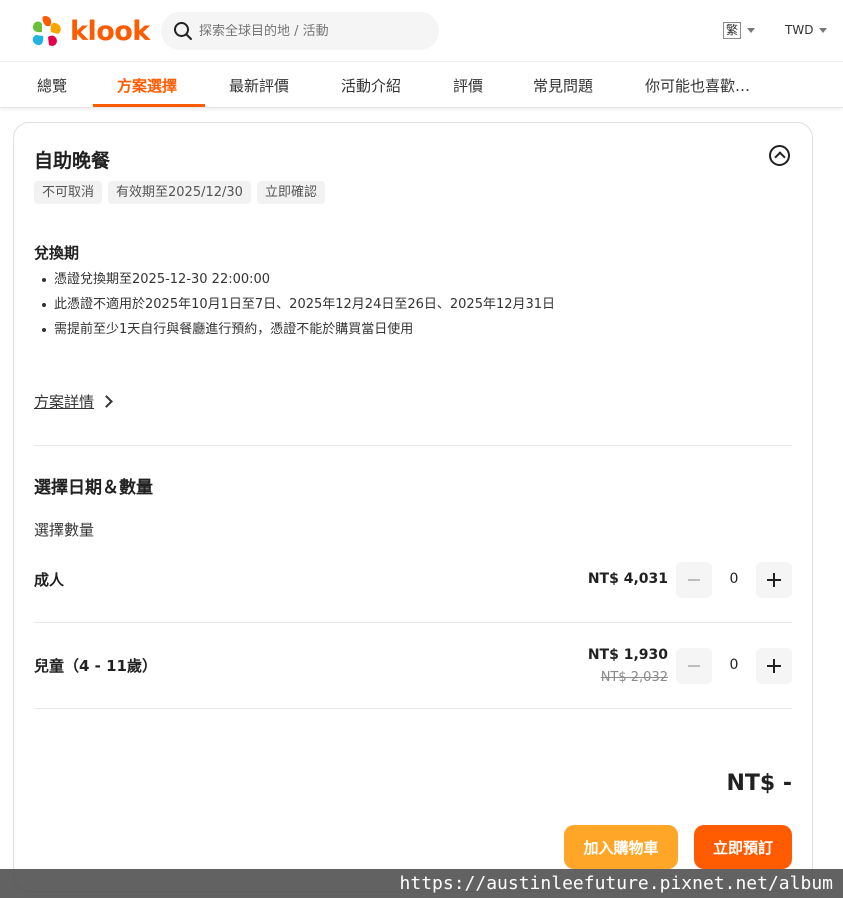  What do you see at coordinates (297, 282) in the screenshot?
I see `list-item: 憑證兌換期至2025-12-30 22:00:00` at bounding box center [297, 282].